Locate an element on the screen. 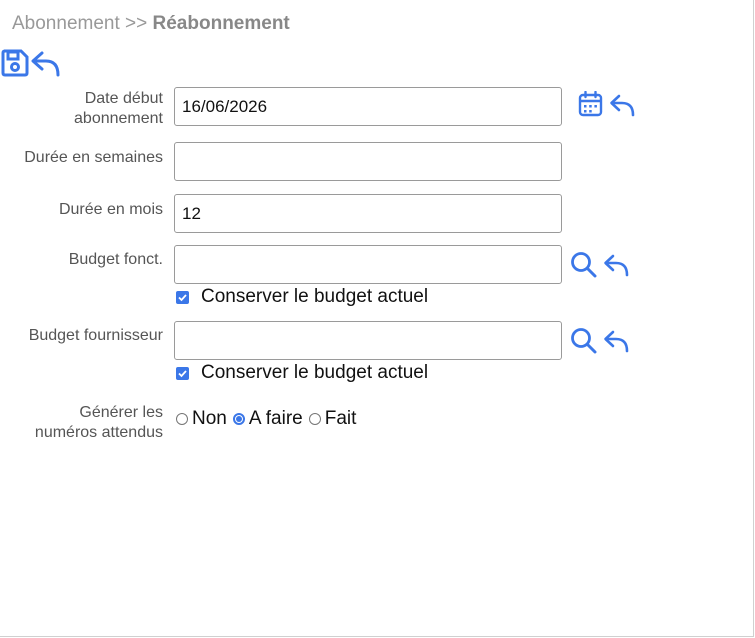  budget-fonct-reset-button is located at coordinates (616, 264).